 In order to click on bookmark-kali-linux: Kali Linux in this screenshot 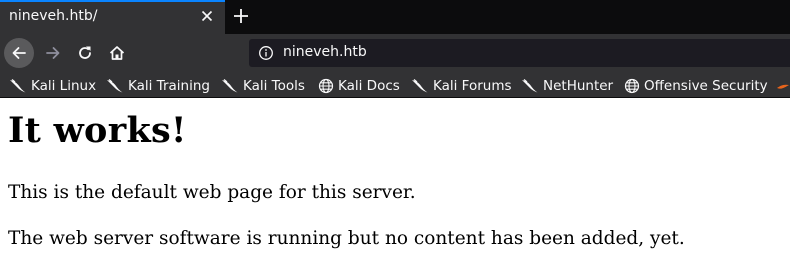, I will do `click(52, 85)`.